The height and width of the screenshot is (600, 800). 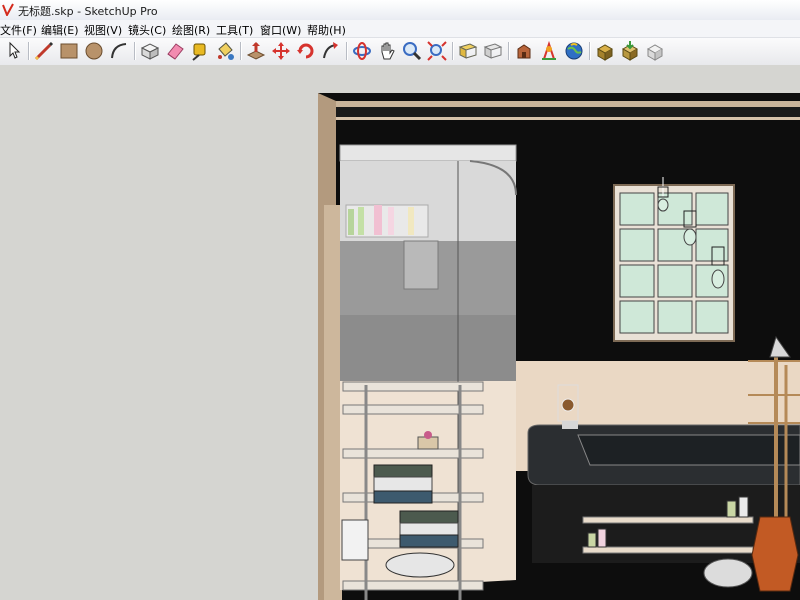 I want to click on follow-me-button, so click(x=331, y=51).